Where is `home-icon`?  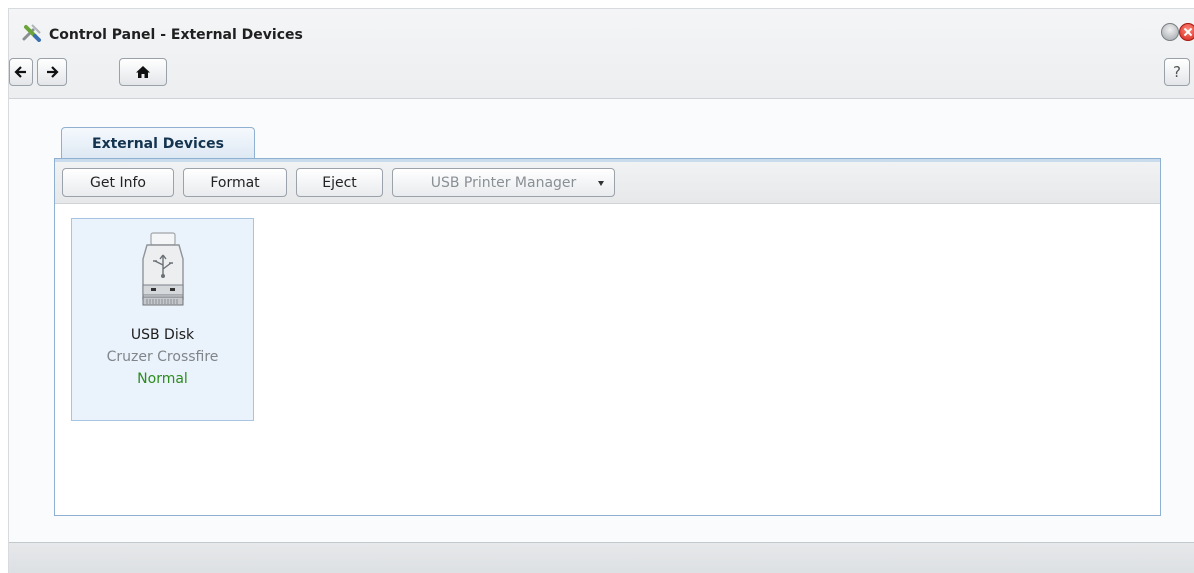 home-icon is located at coordinates (143, 72).